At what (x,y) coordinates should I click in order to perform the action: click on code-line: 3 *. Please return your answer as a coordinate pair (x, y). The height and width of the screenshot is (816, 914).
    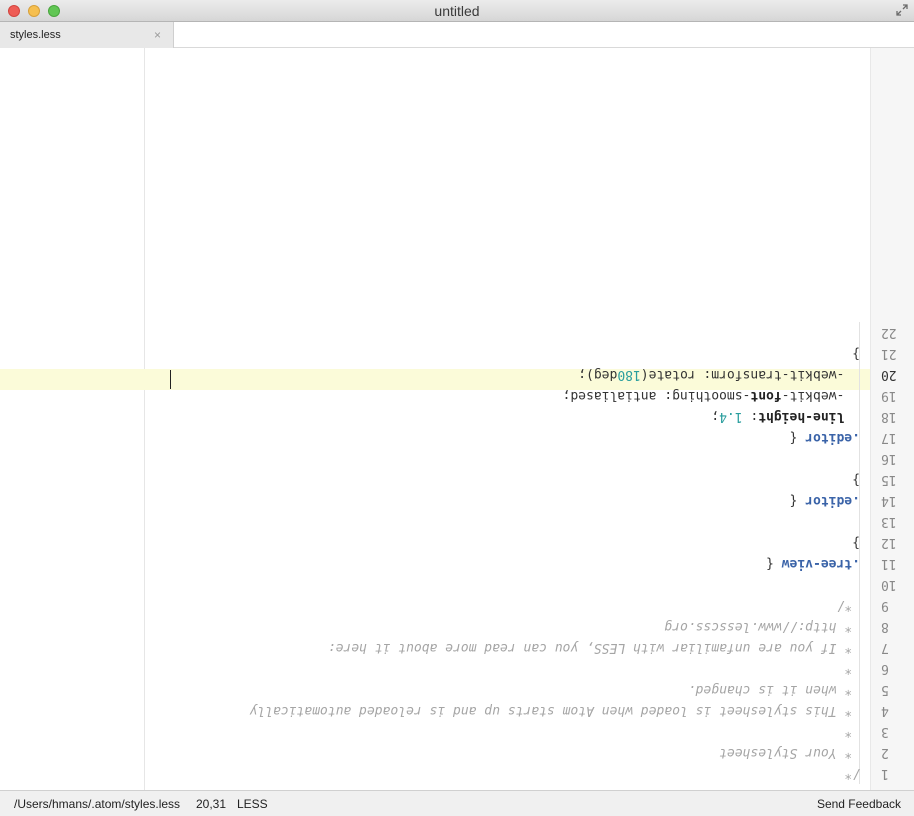
    Looking at the image, I should click on (529, 731).